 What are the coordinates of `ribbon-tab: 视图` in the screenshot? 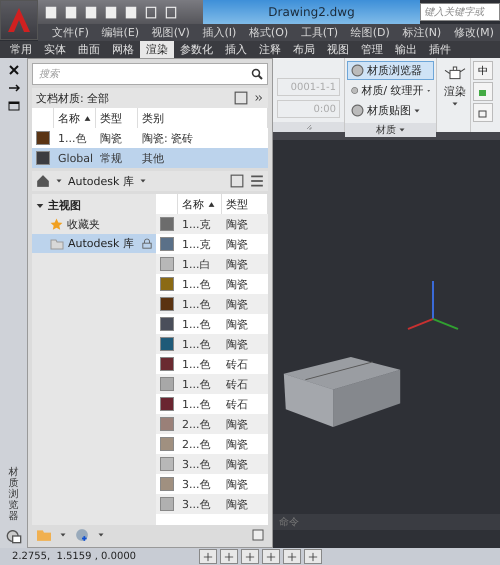 It's located at (338, 49).